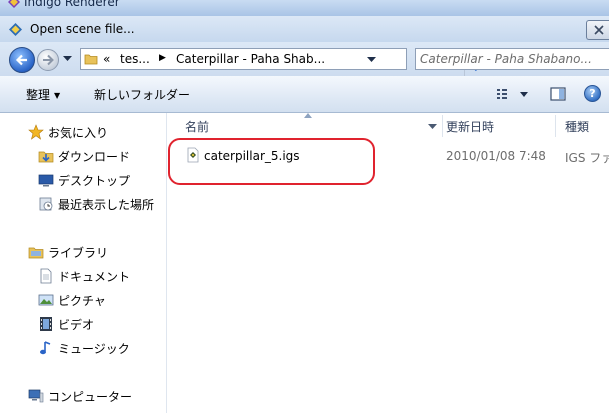 The image size is (609, 413). I want to click on command-toolbar: 整理 ▼ 新しいフォルダー ?, so click(304, 94).